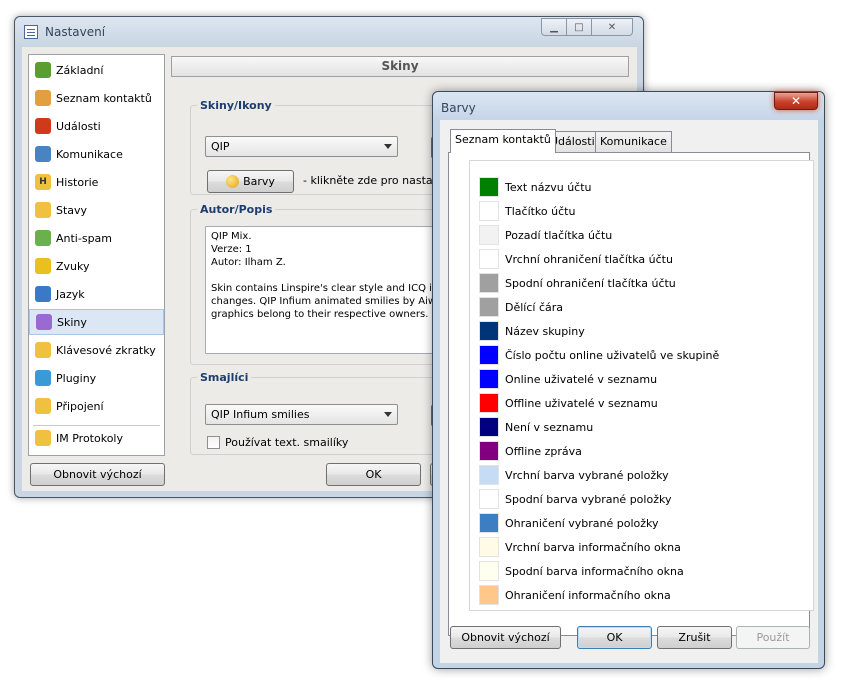 This screenshot has height=685, width=845. I want to click on sounds-icon, so click(43, 266).